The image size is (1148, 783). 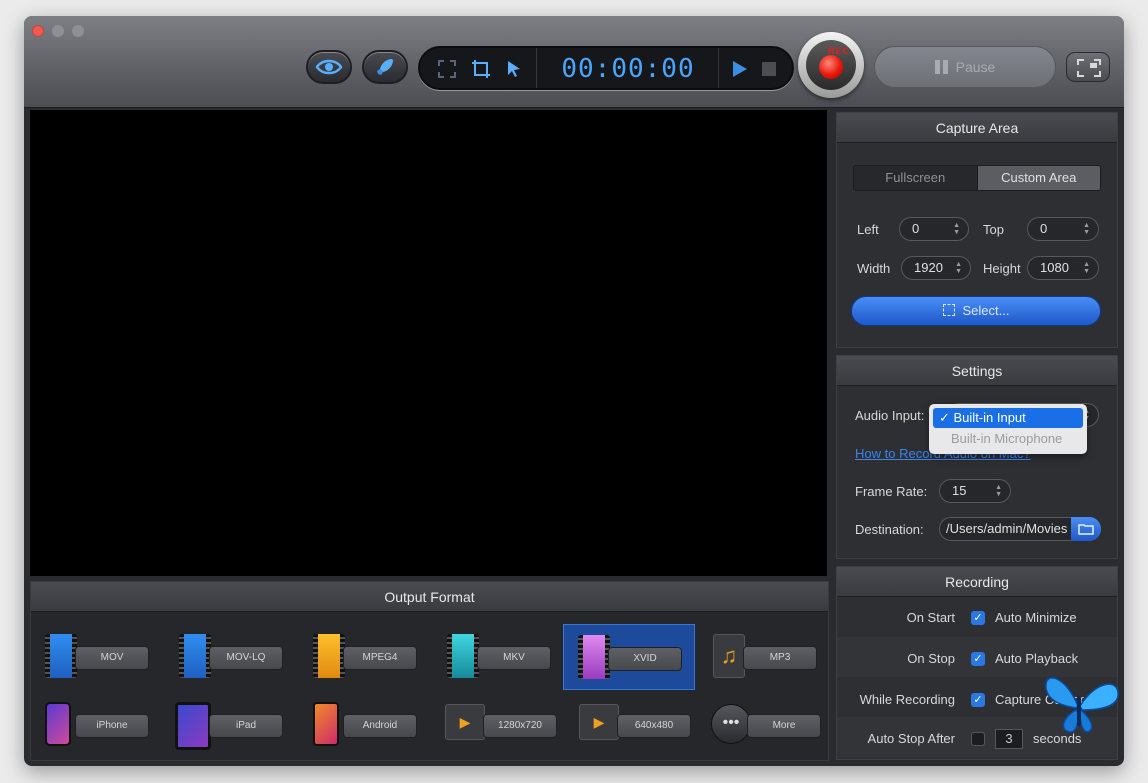 I want to click on format-1280x720: ▶ 1280x720, so click(x=499, y=725).